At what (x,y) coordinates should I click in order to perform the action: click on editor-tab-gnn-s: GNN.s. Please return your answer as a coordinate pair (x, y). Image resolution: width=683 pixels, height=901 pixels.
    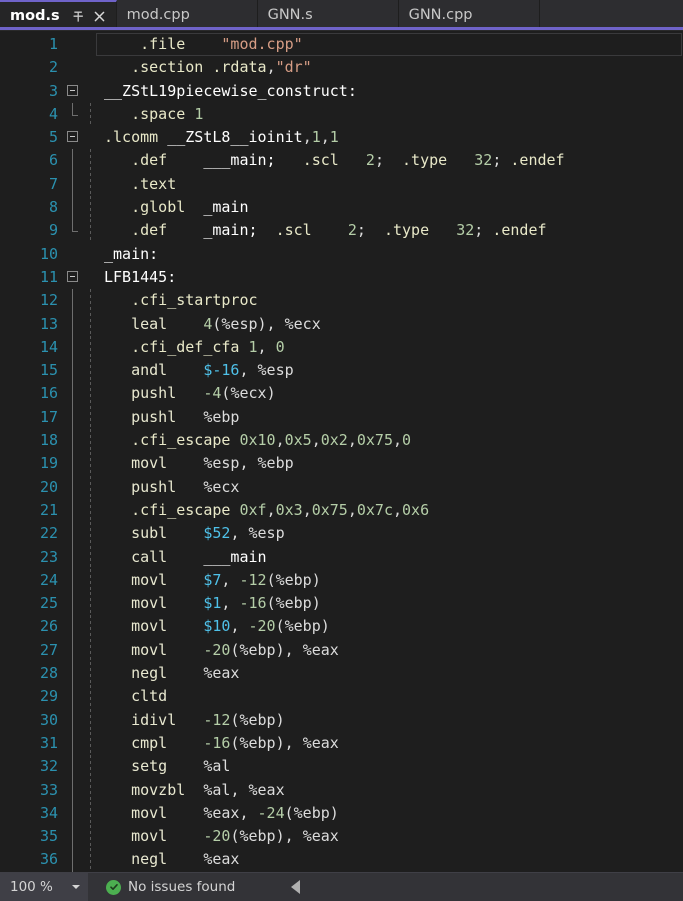
    Looking at the image, I should click on (328, 15).